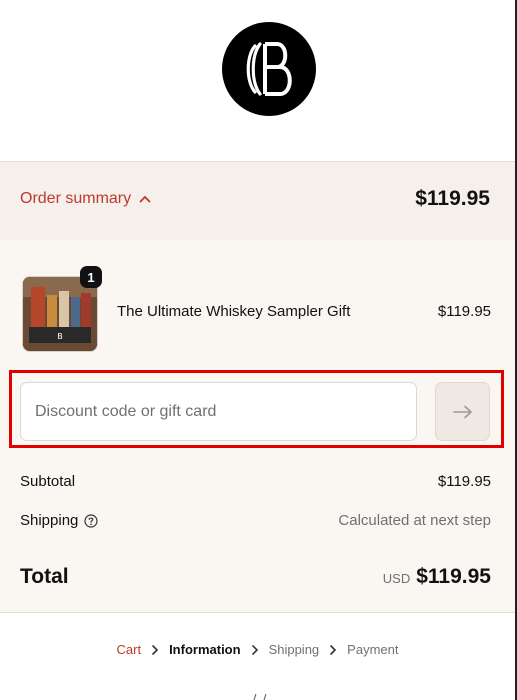 This screenshot has width=517, height=700. What do you see at coordinates (145, 199) in the screenshot?
I see `chevron-up-icon` at bounding box center [145, 199].